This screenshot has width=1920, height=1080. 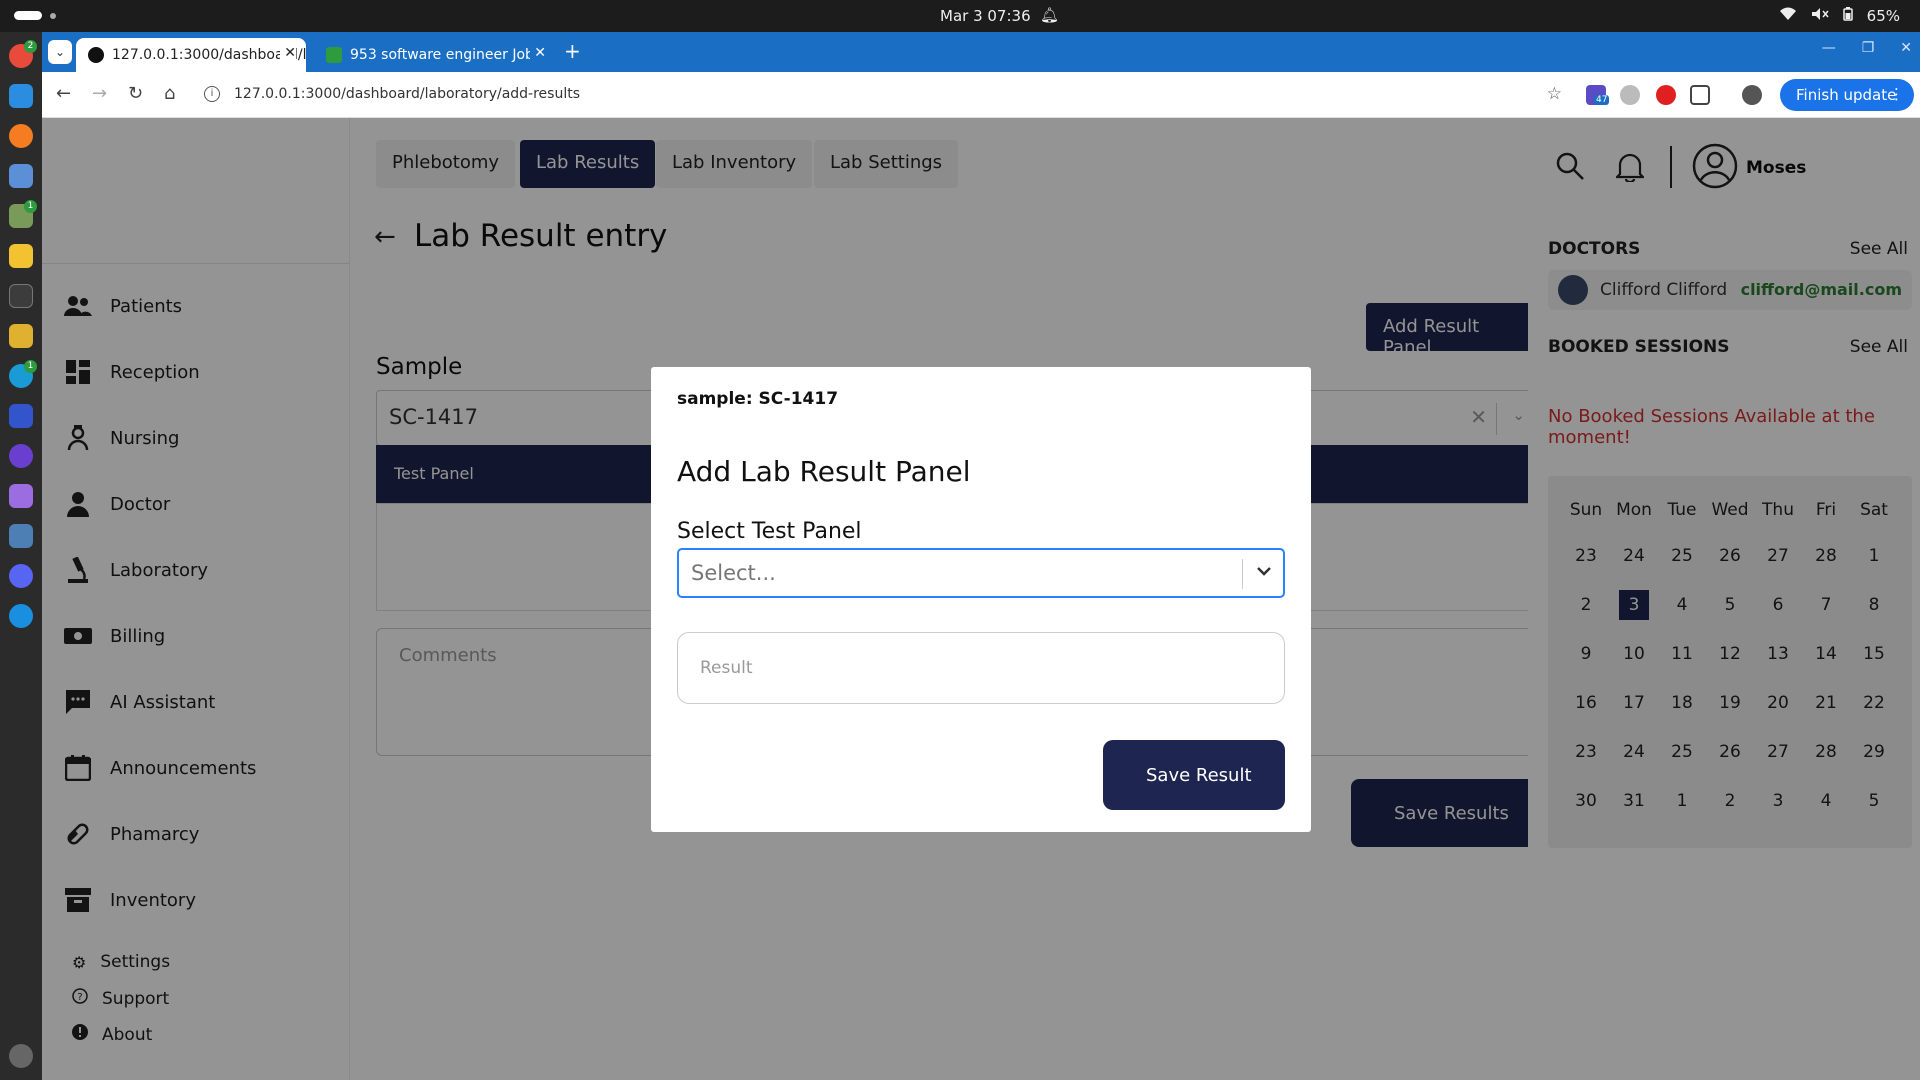 What do you see at coordinates (212, 94) in the screenshot?
I see `site-info-icon: i` at bounding box center [212, 94].